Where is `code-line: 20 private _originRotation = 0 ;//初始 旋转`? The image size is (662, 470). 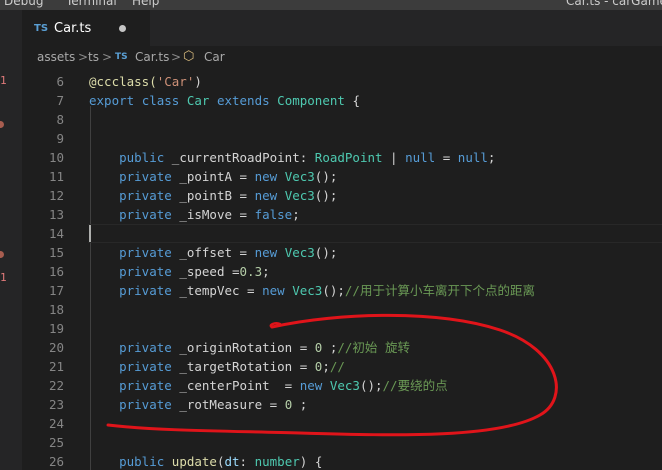 code-line: 20 private _originRotation = 0 ;//初始 旋转 is located at coordinates (342, 347).